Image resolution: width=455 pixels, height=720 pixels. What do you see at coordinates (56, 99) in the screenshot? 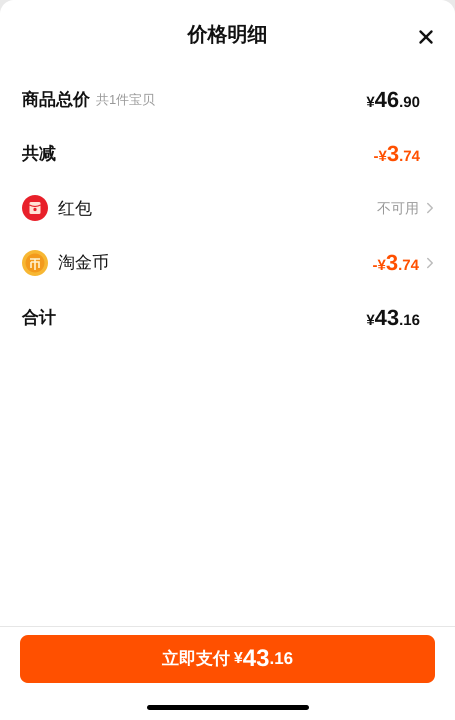
I see `row-label: 商品总价` at bounding box center [56, 99].